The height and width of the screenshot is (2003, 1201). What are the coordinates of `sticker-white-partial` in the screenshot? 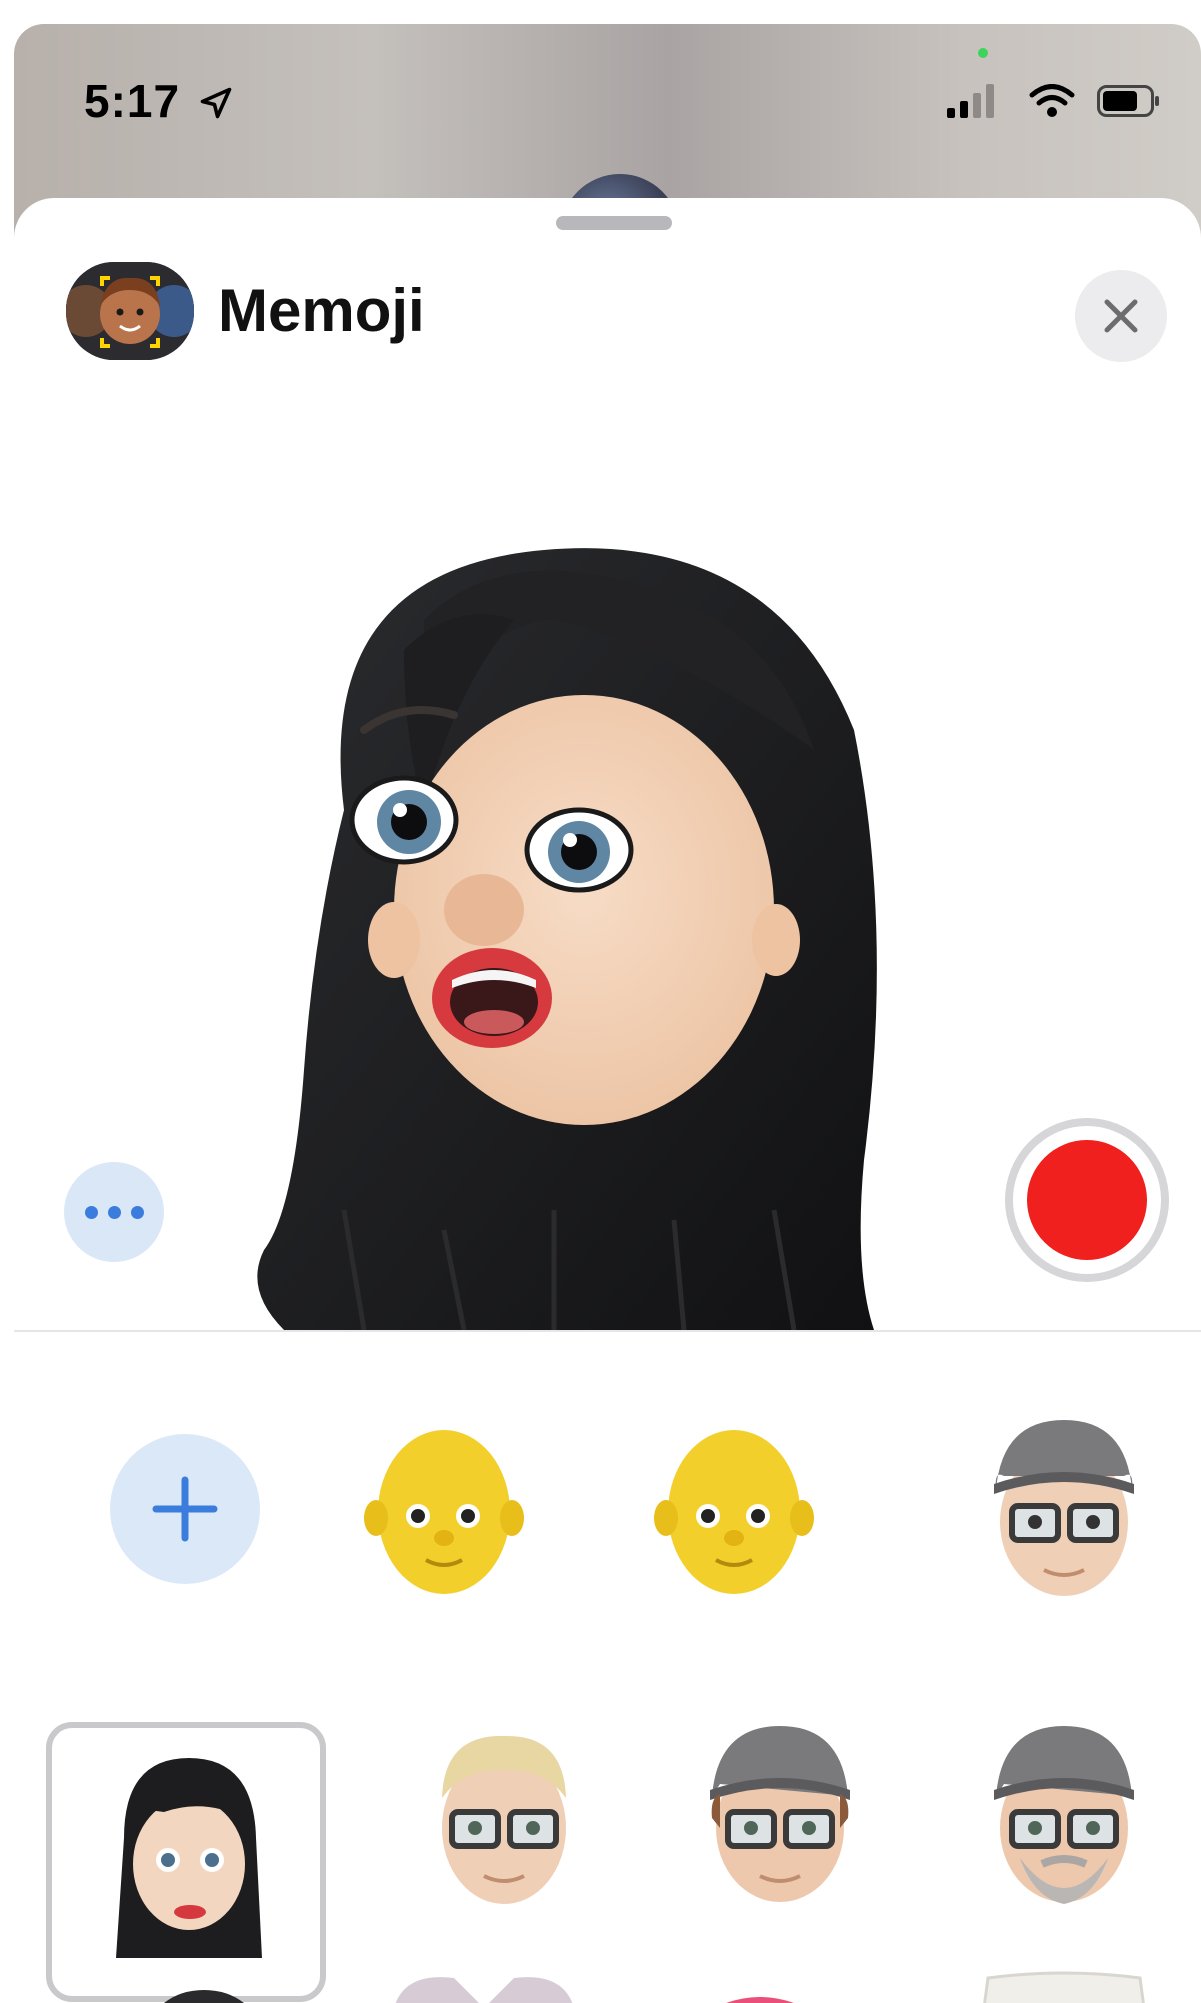 It's located at (1064, 1985).